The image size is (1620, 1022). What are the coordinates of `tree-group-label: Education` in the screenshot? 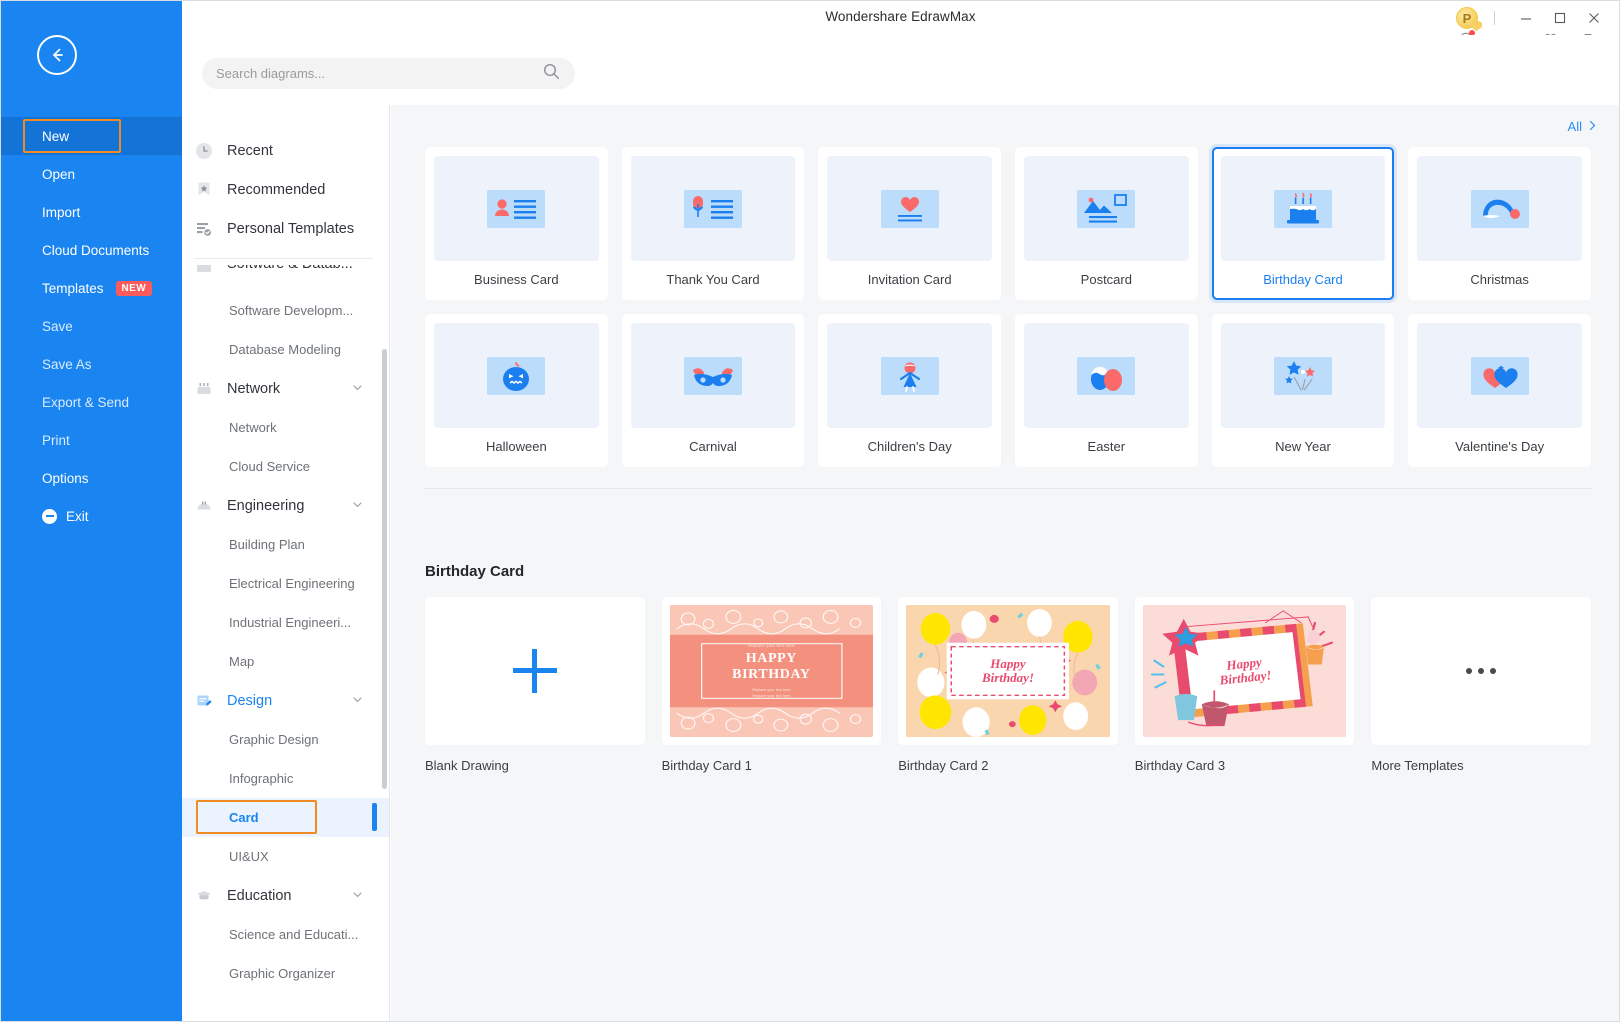 It's located at (259, 895).